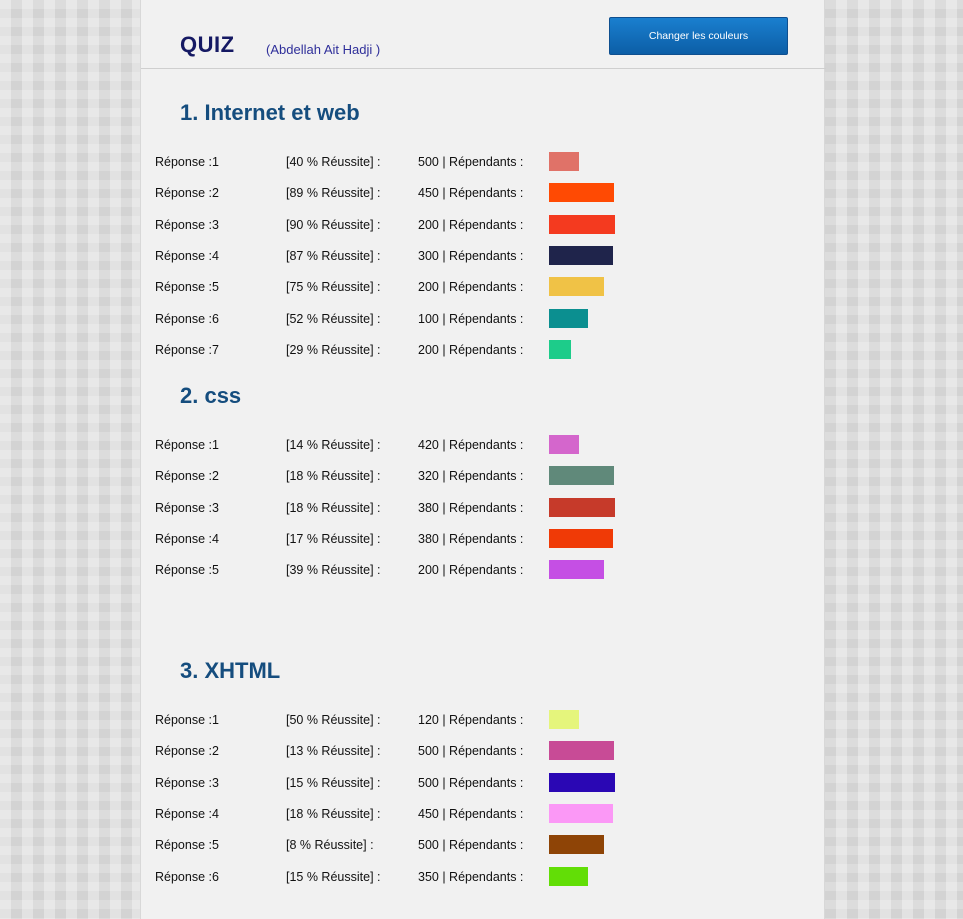 The width and height of the screenshot is (963, 919). Describe the element at coordinates (333, 287) in the screenshot. I see `success-rate: [75 % Réussite] :` at that location.